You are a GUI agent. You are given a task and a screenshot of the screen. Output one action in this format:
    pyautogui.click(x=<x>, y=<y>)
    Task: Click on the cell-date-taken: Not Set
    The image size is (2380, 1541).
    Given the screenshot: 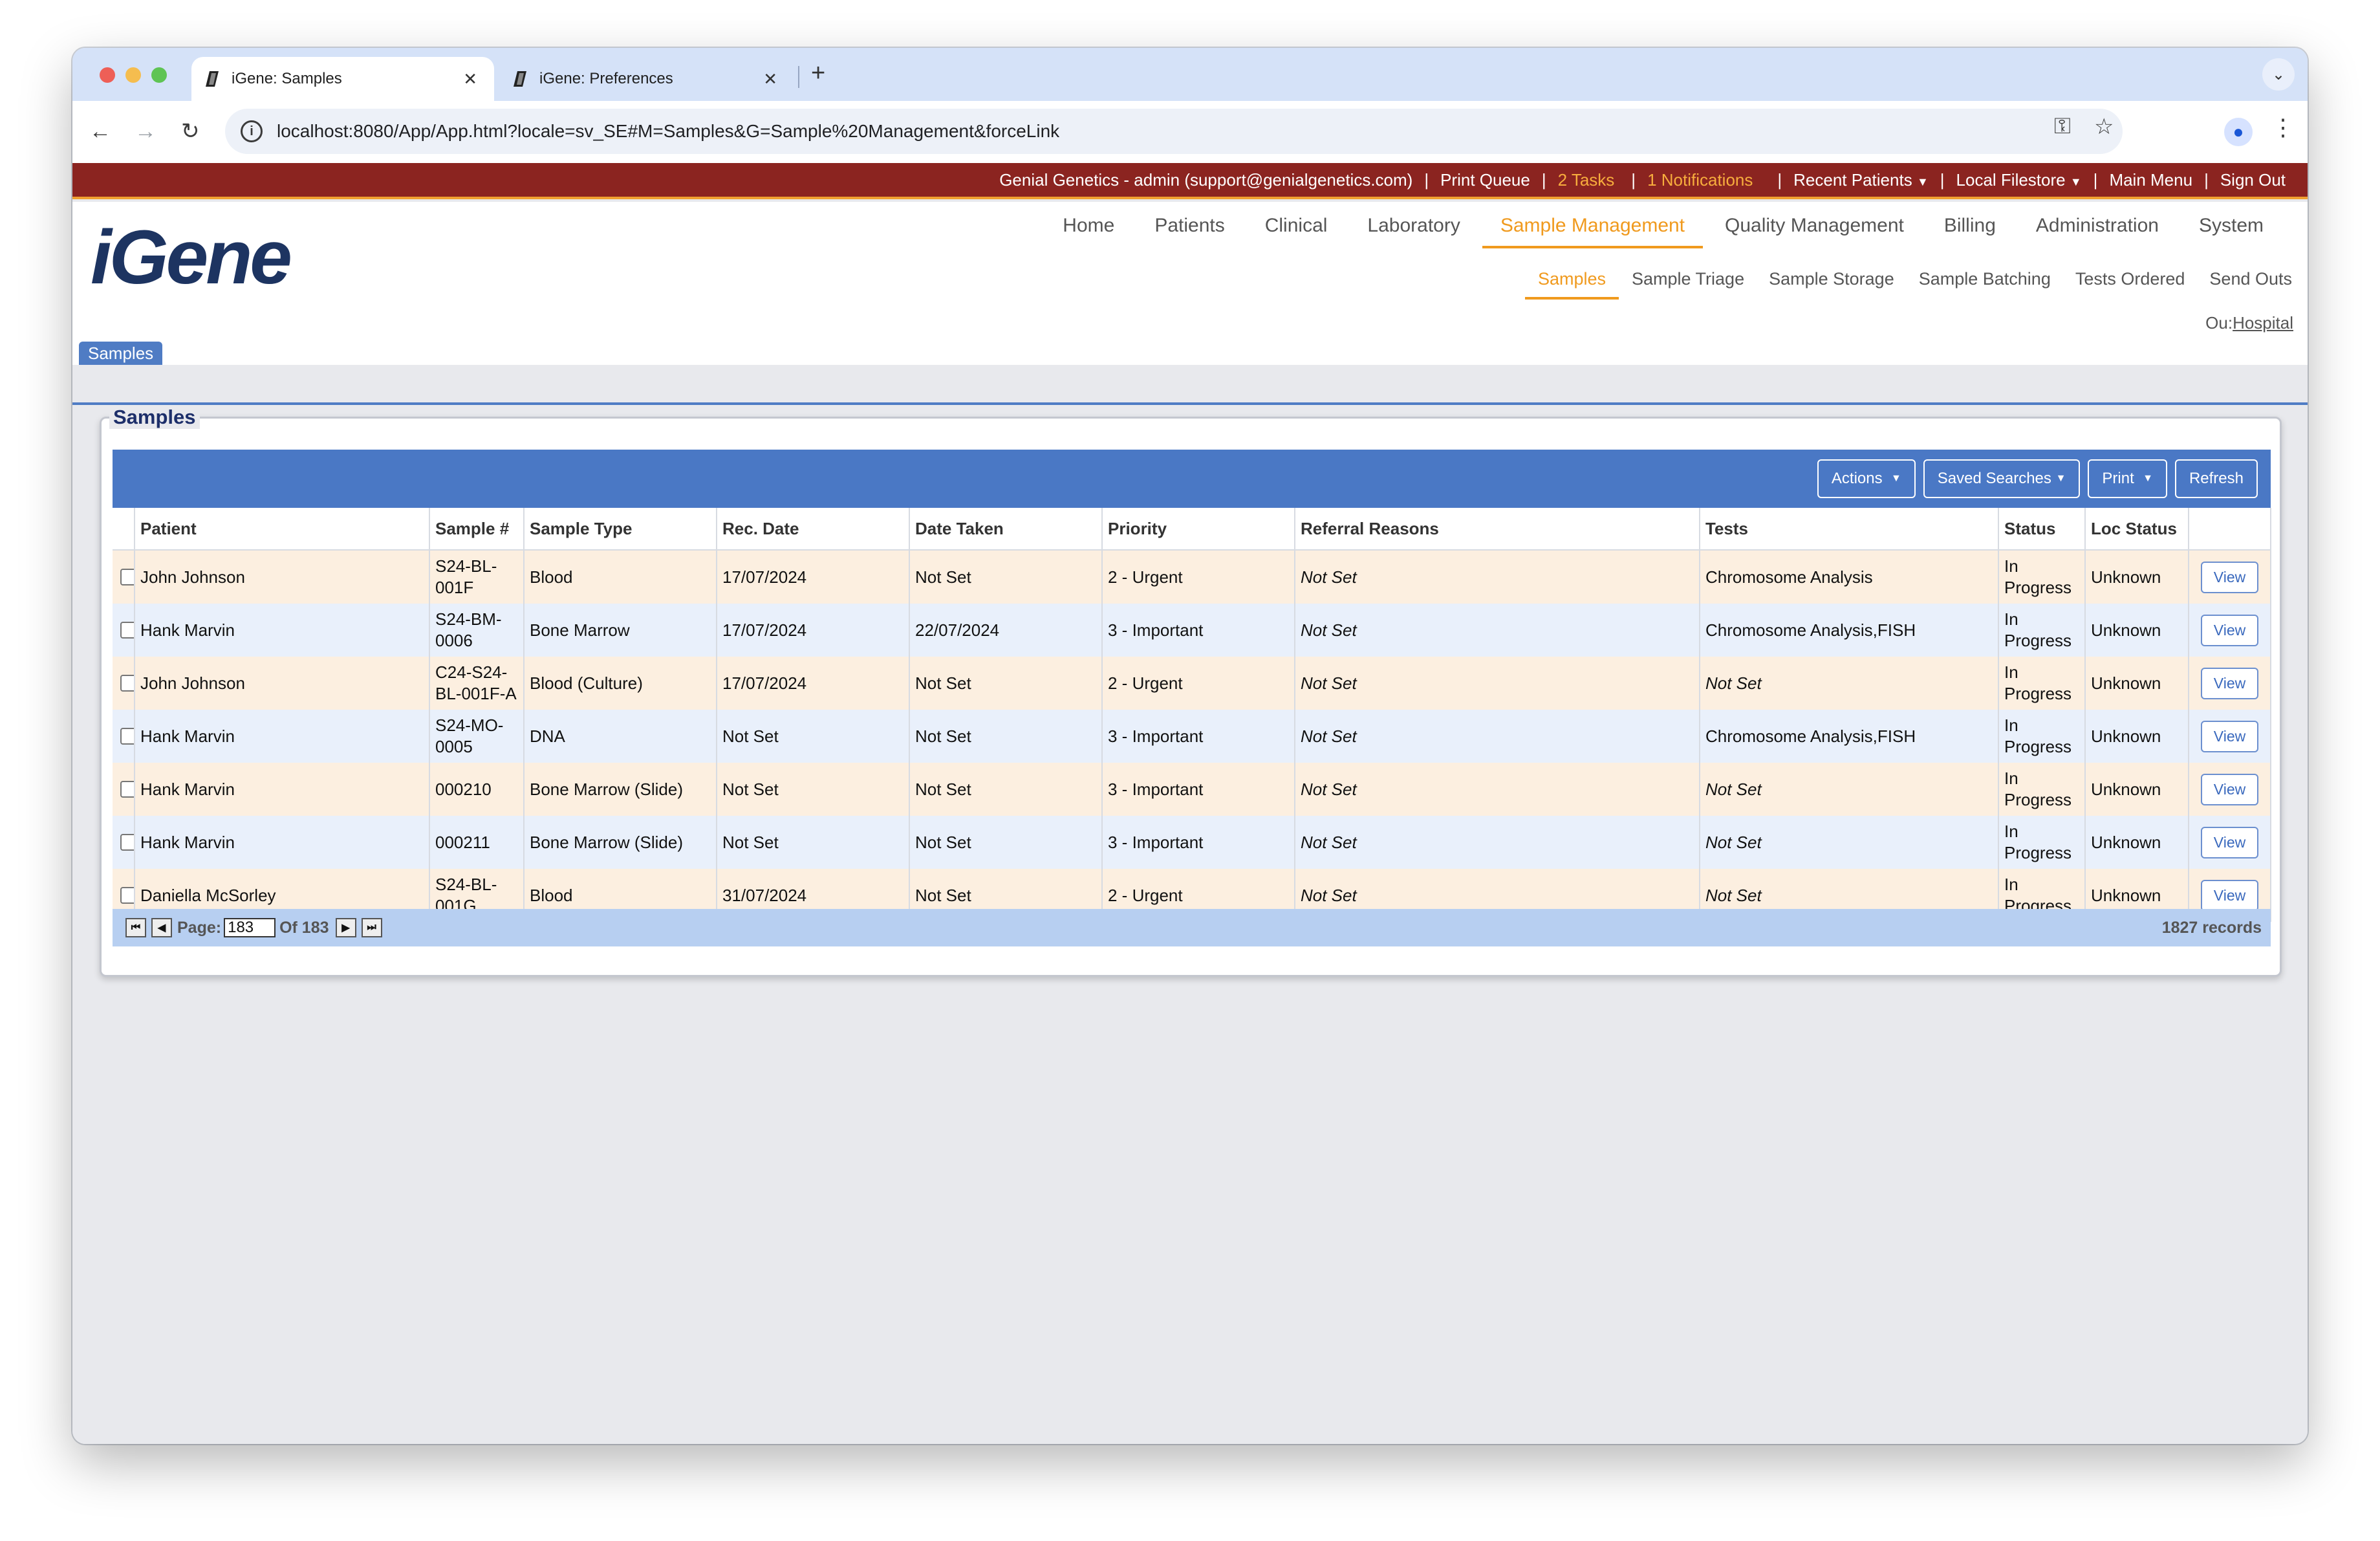 What is the action you would take?
    pyautogui.click(x=1006, y=736)
    